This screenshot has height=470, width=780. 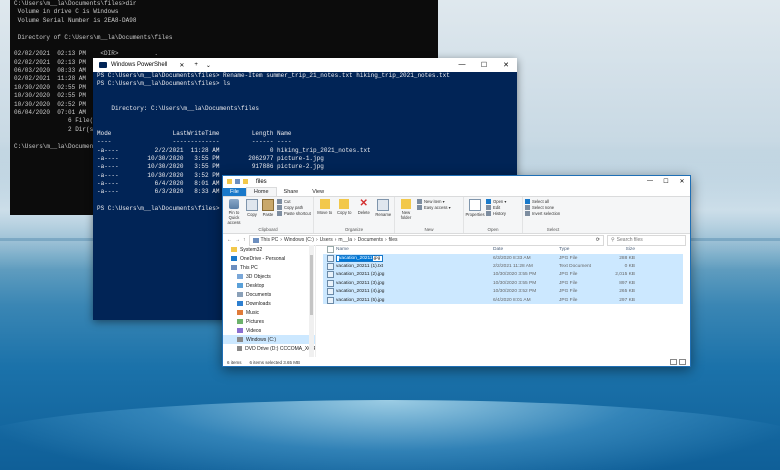 I want to click on breadcrumb-documents: Documents, so click(x=370, y=240).